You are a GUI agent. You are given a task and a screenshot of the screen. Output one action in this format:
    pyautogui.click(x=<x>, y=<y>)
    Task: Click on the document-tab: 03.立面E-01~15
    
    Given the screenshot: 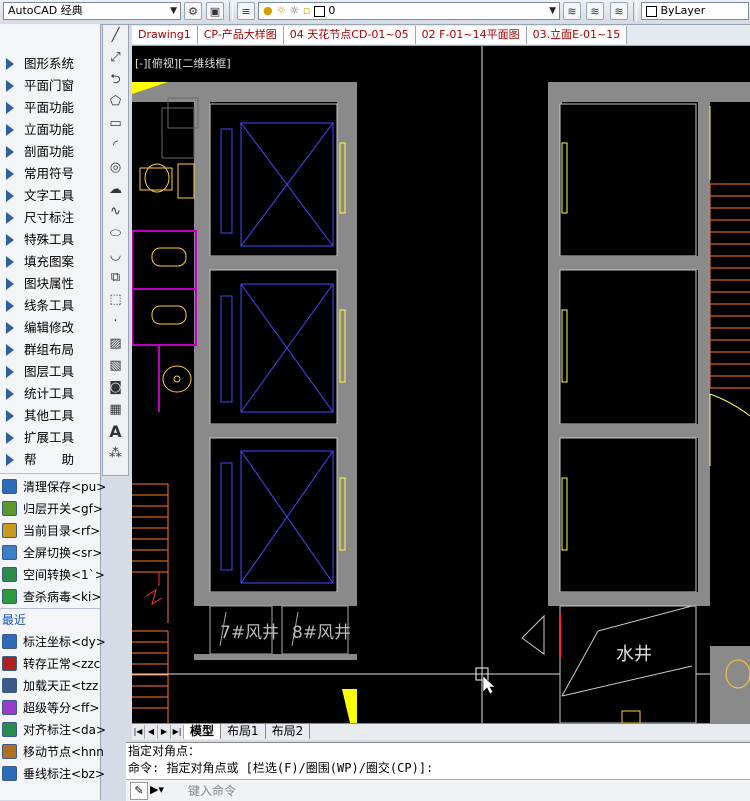 What is the action you would take?
    pyautogui.click(x=577, y=35)
    